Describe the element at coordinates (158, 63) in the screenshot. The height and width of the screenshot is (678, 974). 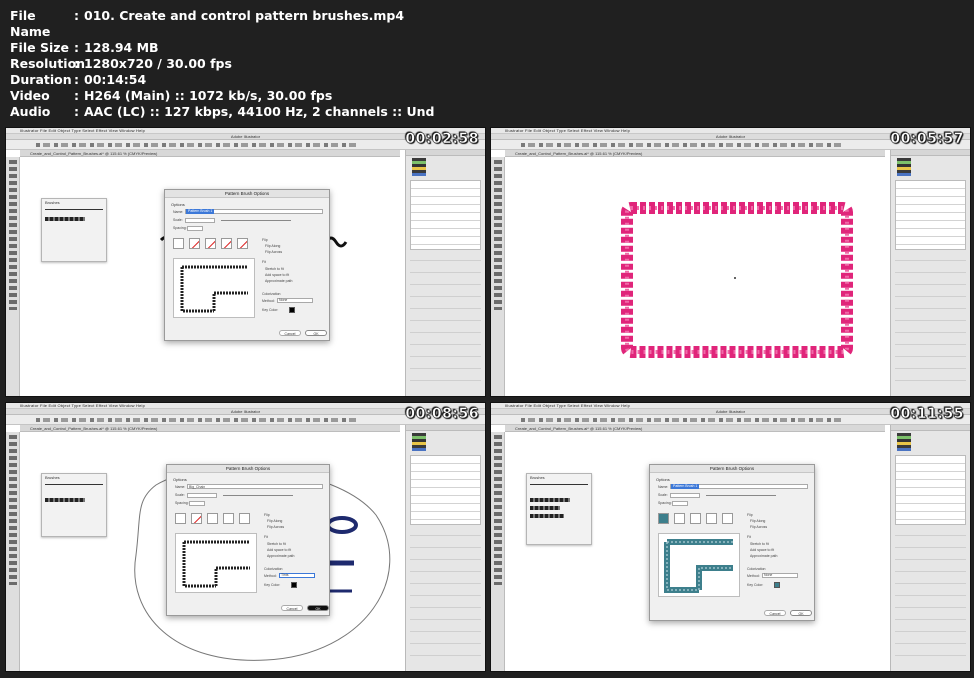
I see `file-info-value: 1280x720 / 30.00 fps` at that location.